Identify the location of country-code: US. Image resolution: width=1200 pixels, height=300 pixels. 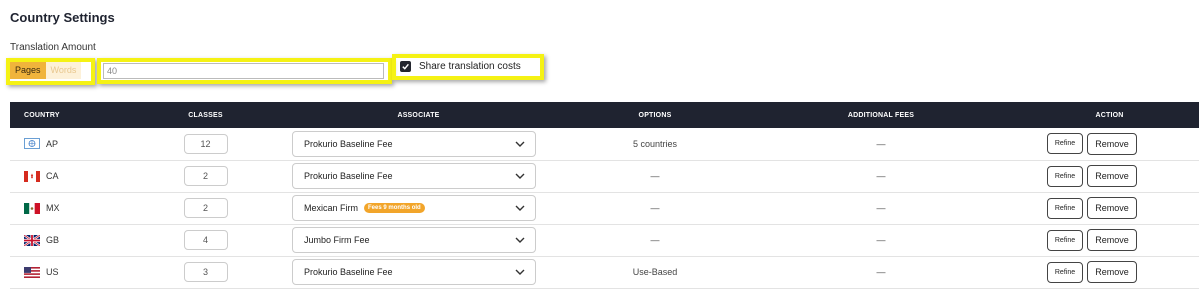
(52, 272).